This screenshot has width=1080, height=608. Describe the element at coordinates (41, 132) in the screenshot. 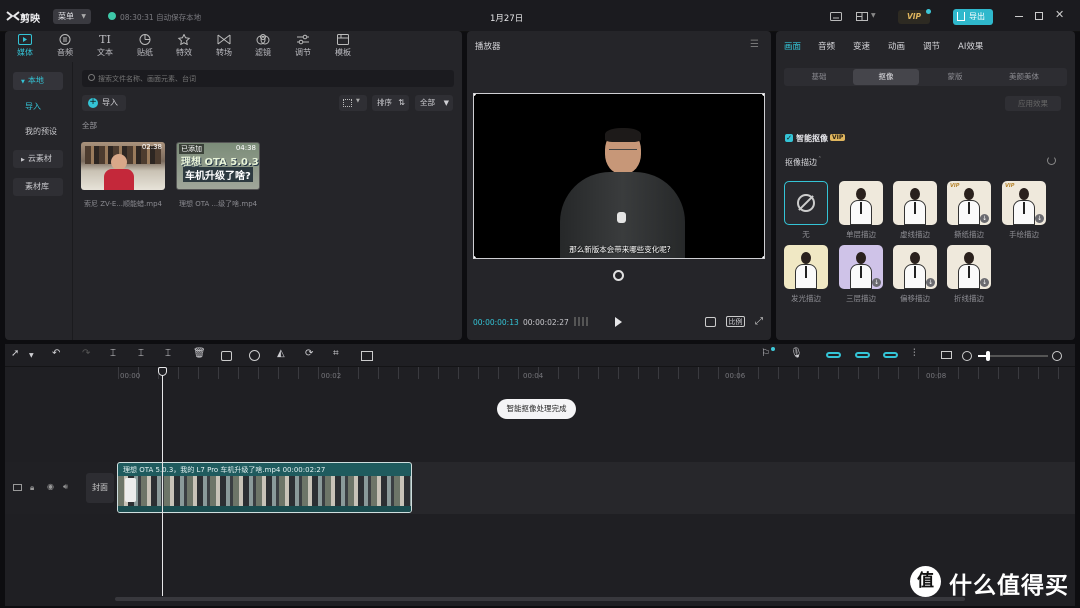

I see `sidebar-item-presets: 我的预设` at that location.